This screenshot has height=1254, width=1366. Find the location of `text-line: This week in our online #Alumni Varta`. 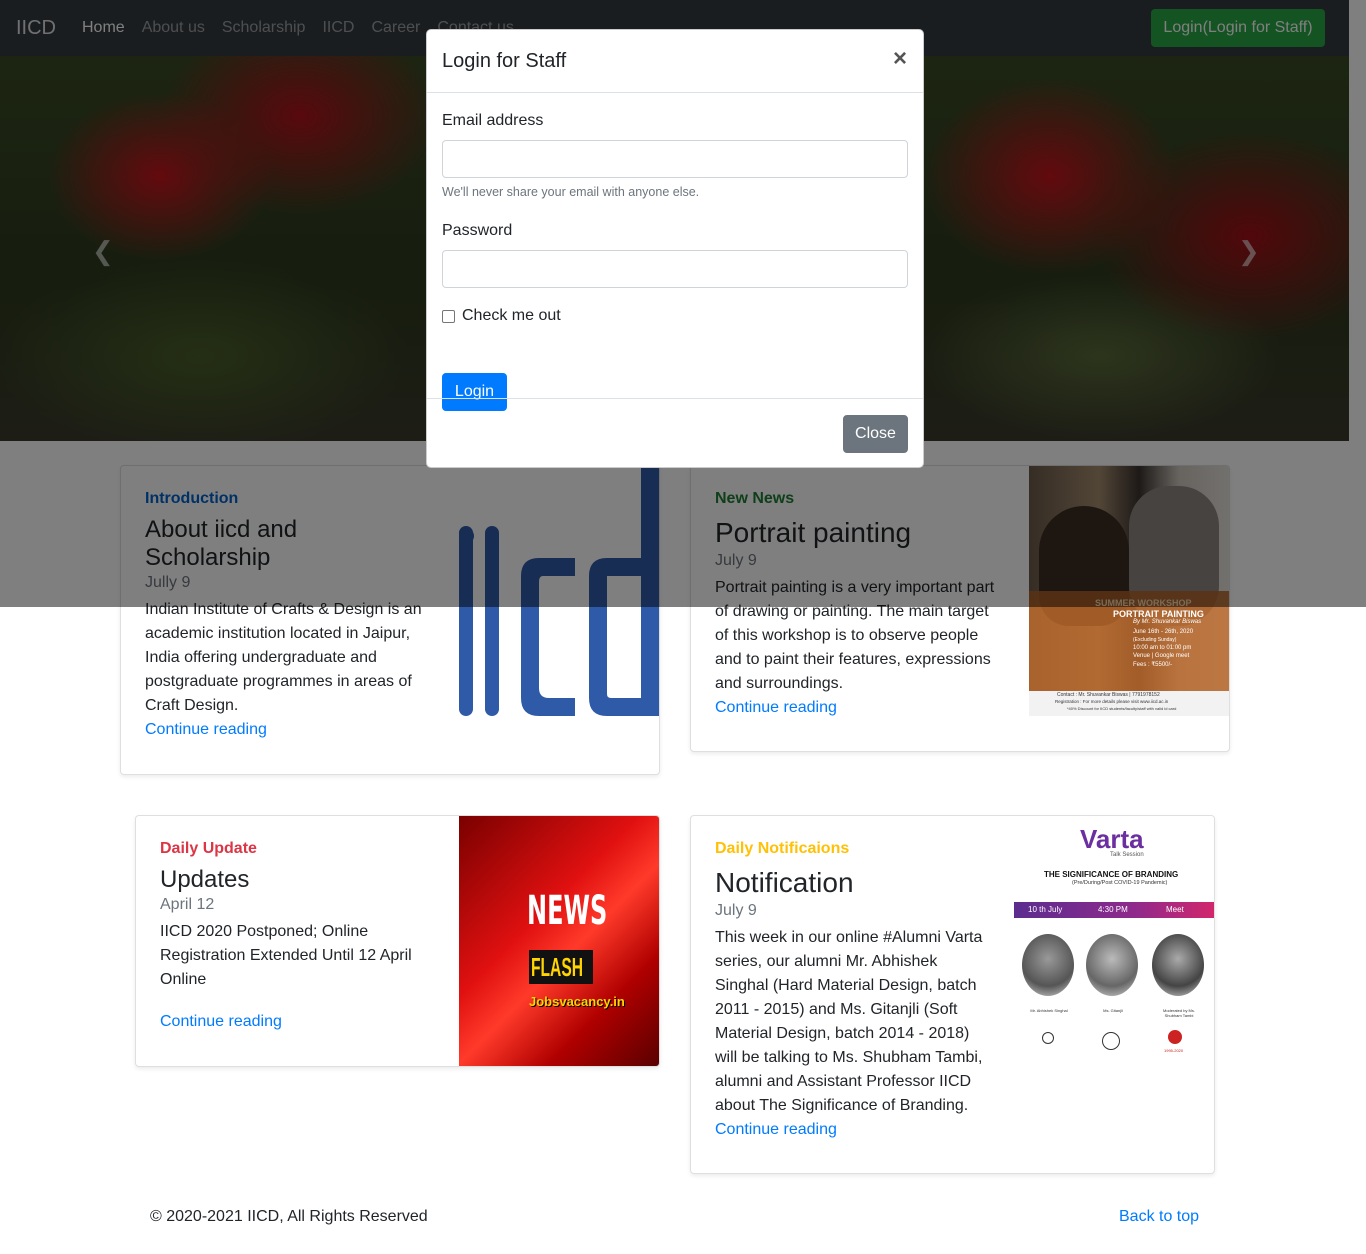

text-line: This week in our online #Alumni Varta is located at coordinates (849, 937).